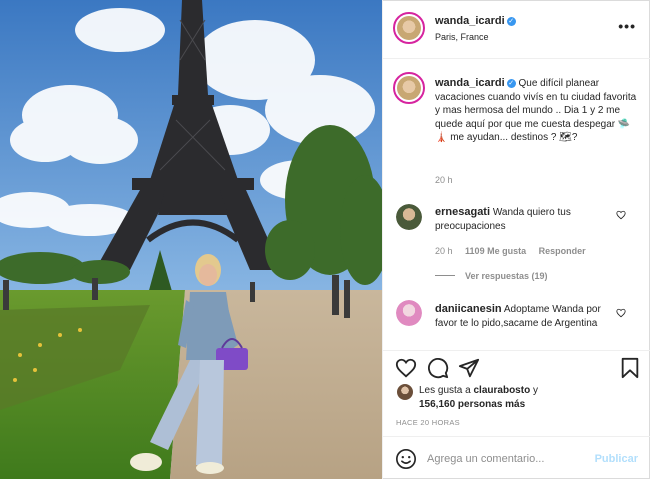  What do you see at coordinates (507, 459) in the screenshot?
I see `comment-input` at bounding box center [507, 459].